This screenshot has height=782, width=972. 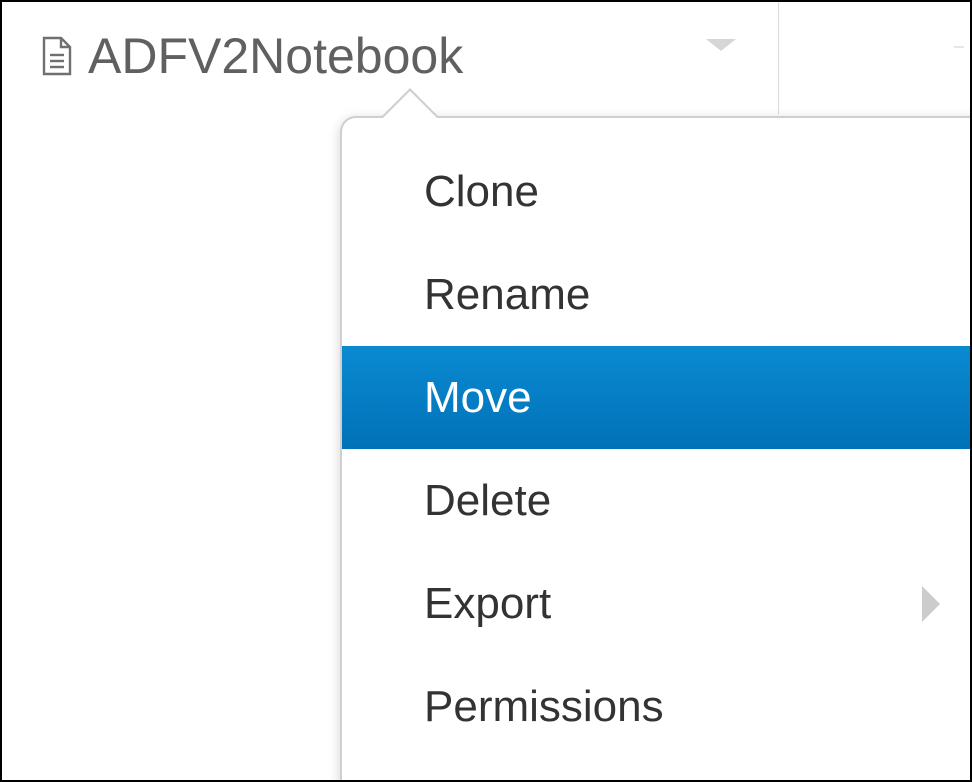 What do you see at coordinates (721, 45) in the screenshot?
I see `chevron-down-icon` at bounding box center [721, 45].